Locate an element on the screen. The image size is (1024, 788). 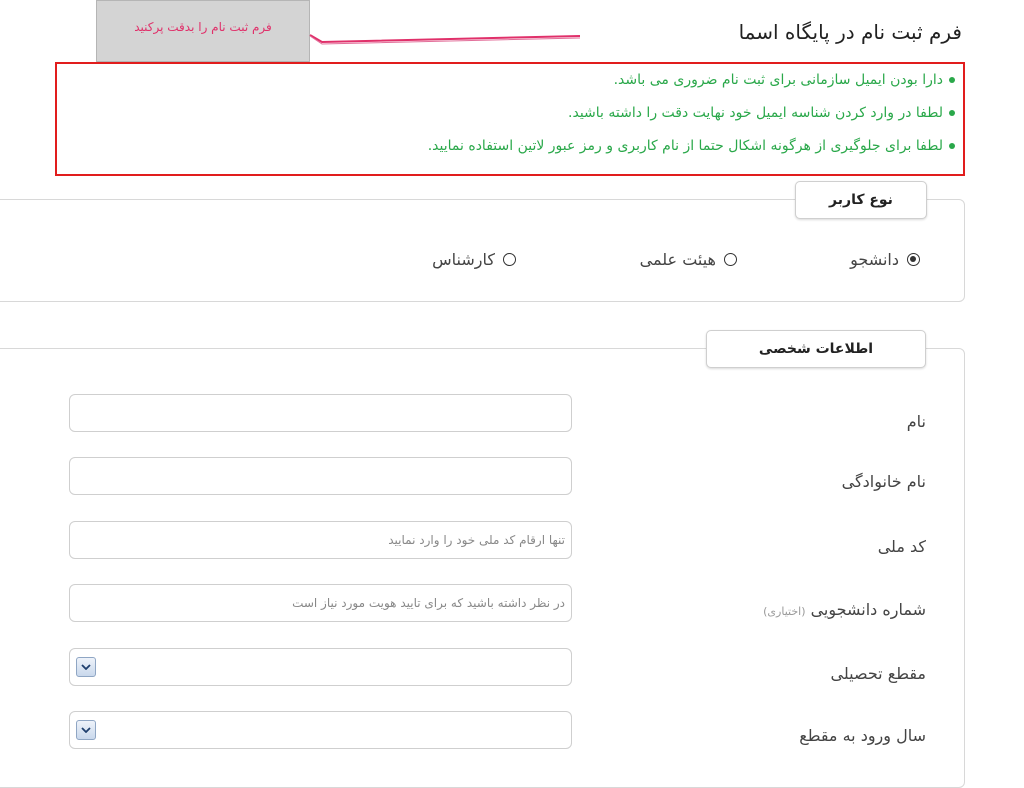
student-number-label: شماره دانشجویی (اختیاری) is located at coordinates (844, 609).